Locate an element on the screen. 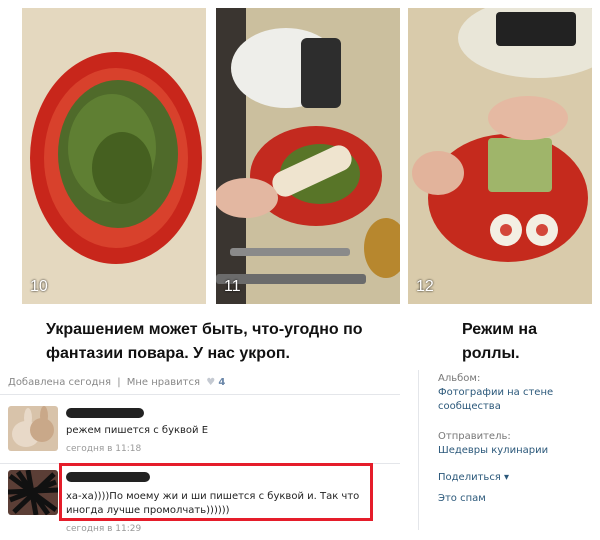  added-date: Добавлена сегодня is located at coordinates (59, 382).